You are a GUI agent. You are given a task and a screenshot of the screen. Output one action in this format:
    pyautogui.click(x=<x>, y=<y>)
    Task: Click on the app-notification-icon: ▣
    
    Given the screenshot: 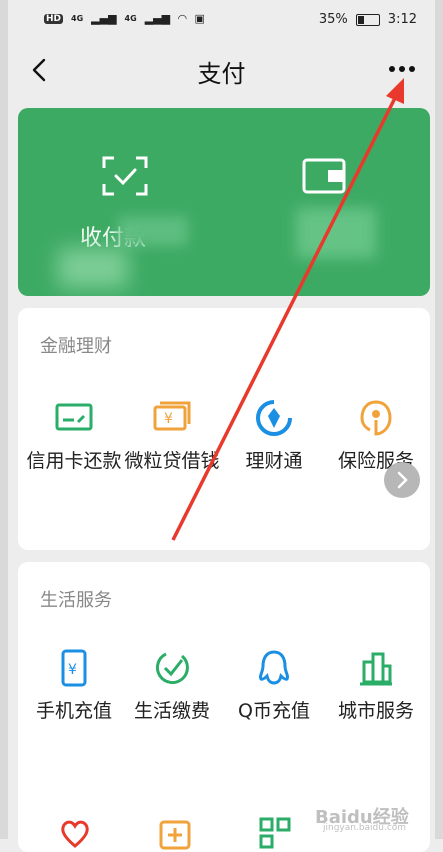 What is the action you would take?
    pyautogui.click(x=199, y=18)
    